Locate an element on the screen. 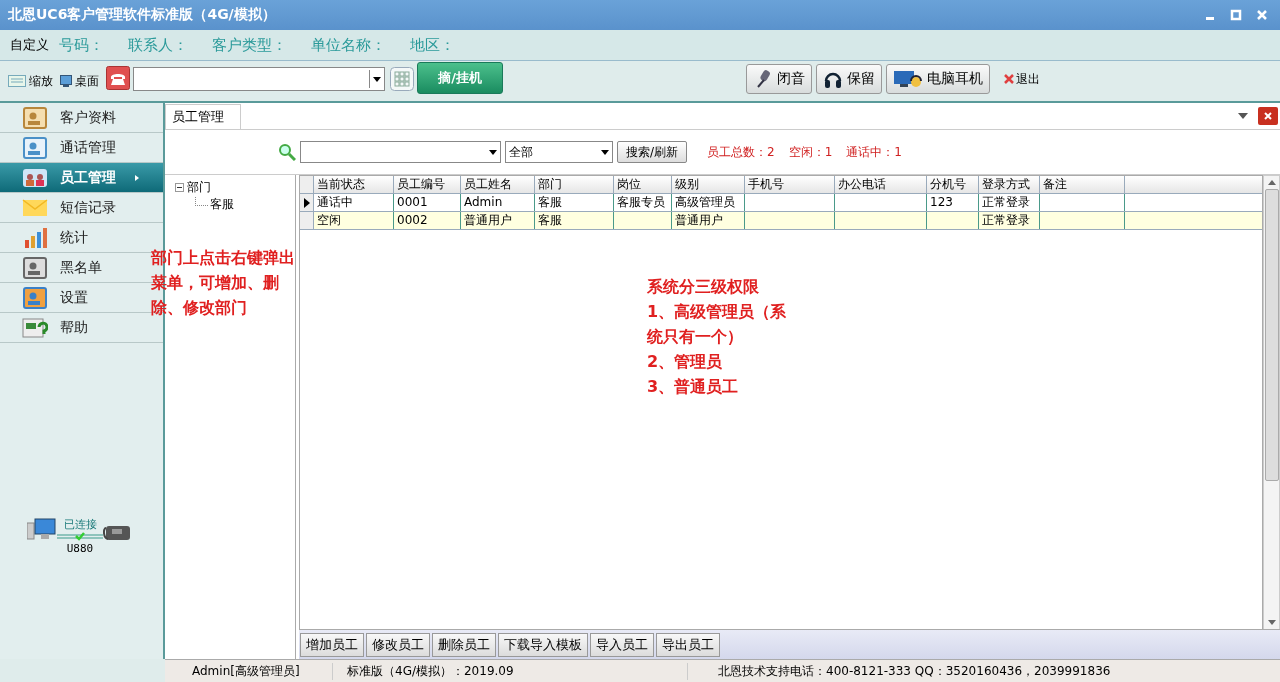  monitor-icon is located at coordinates (66, 81).